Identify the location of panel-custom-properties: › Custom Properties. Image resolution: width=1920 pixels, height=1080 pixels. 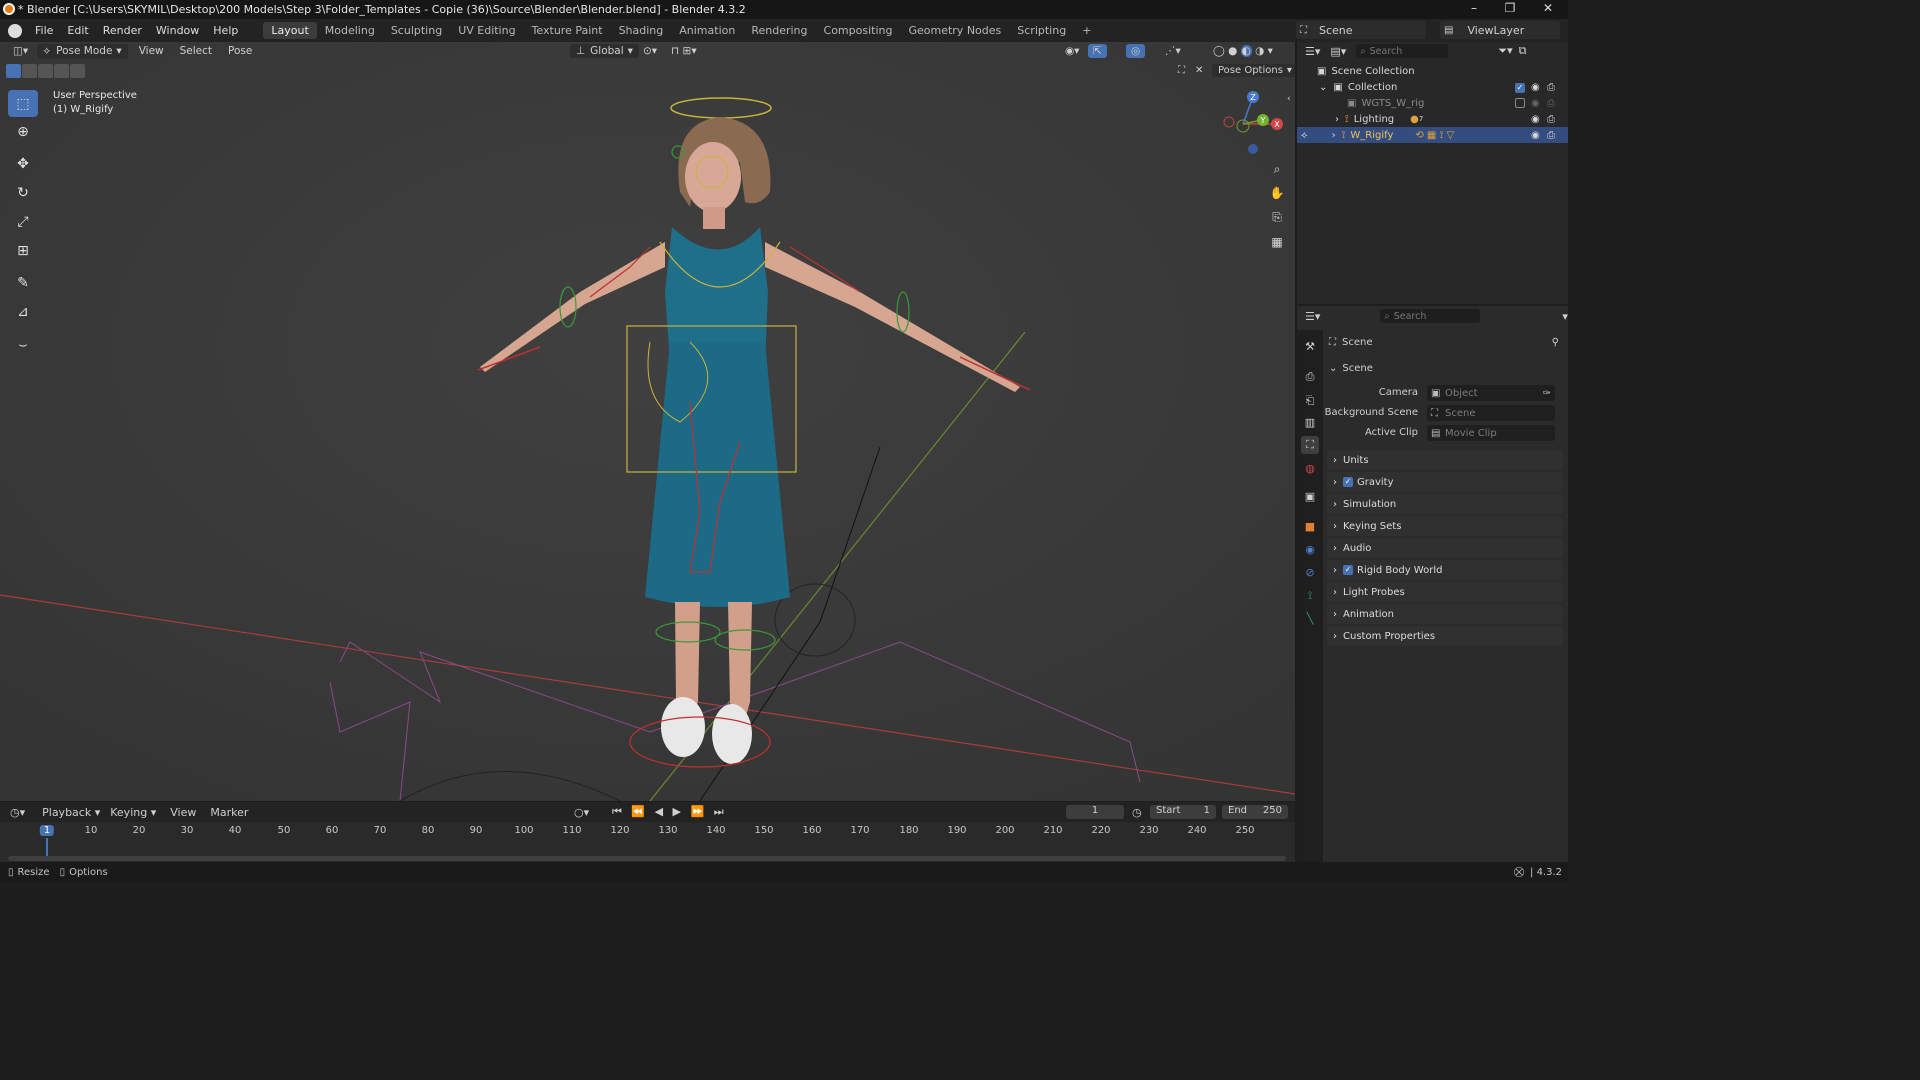
(1445, 636).